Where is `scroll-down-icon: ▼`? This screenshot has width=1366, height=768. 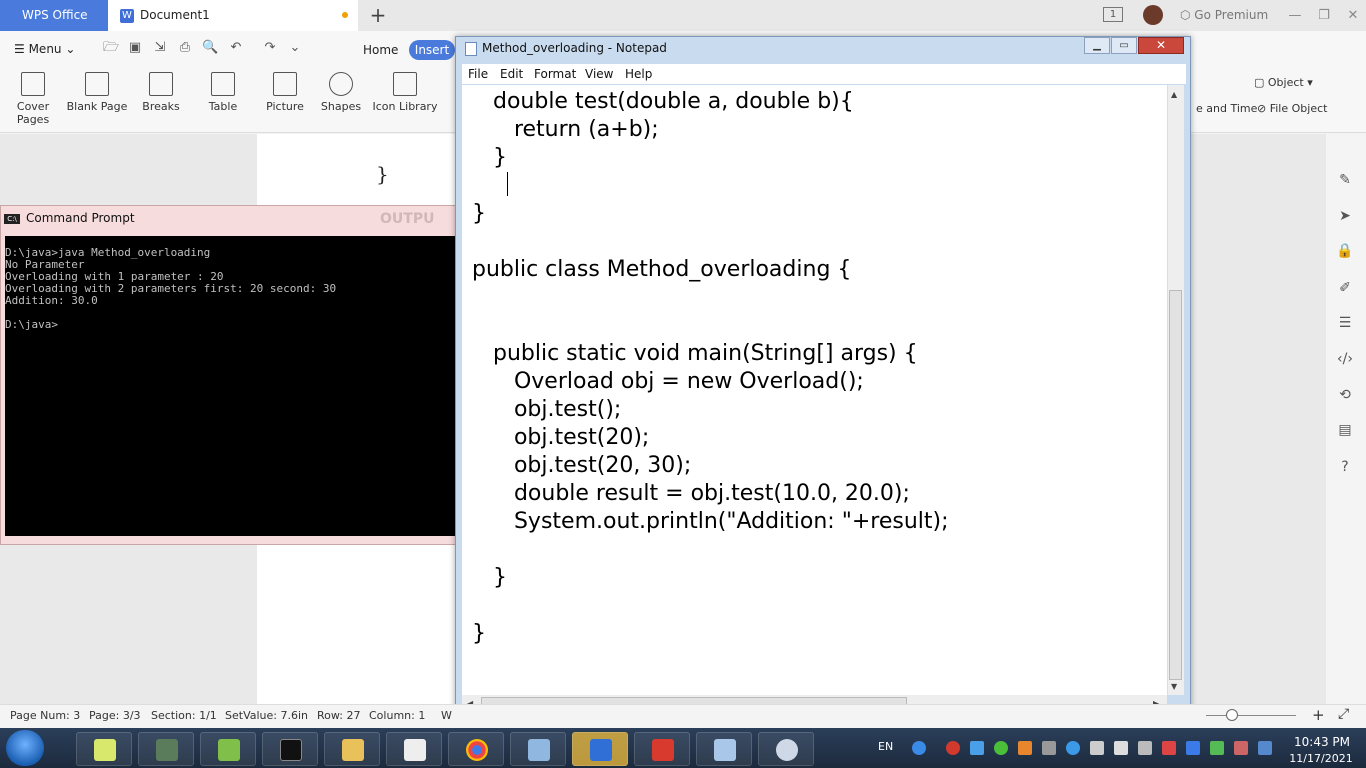
scroll-down-icon: ▼ is located at coordinates (1174, 686).